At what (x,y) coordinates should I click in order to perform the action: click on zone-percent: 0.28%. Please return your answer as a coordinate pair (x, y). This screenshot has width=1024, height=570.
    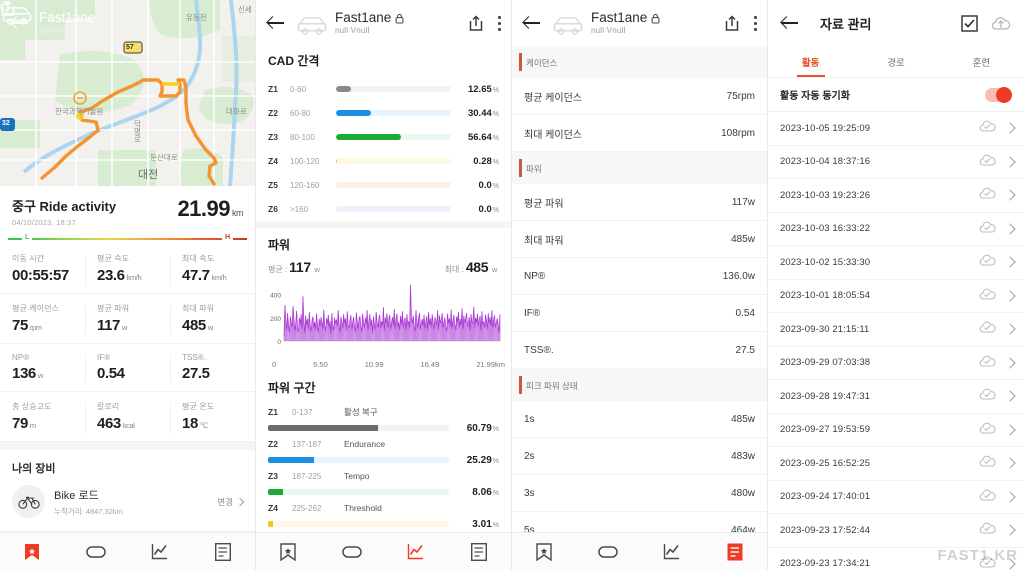
    Looking at the image, I should click on (486, 161).